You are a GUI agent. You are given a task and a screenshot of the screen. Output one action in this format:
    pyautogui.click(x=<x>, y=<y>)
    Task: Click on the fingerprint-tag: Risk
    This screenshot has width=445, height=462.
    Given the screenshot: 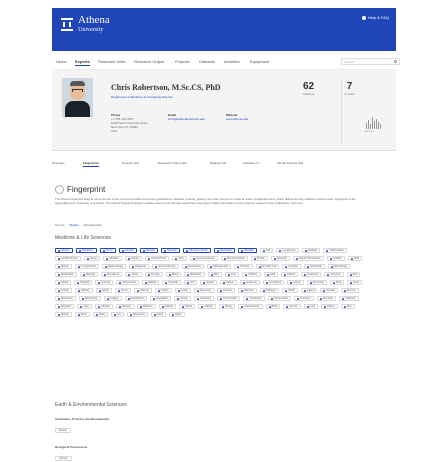 What is the action you would take?
    pyautogui.click(x=353, y=274)
    